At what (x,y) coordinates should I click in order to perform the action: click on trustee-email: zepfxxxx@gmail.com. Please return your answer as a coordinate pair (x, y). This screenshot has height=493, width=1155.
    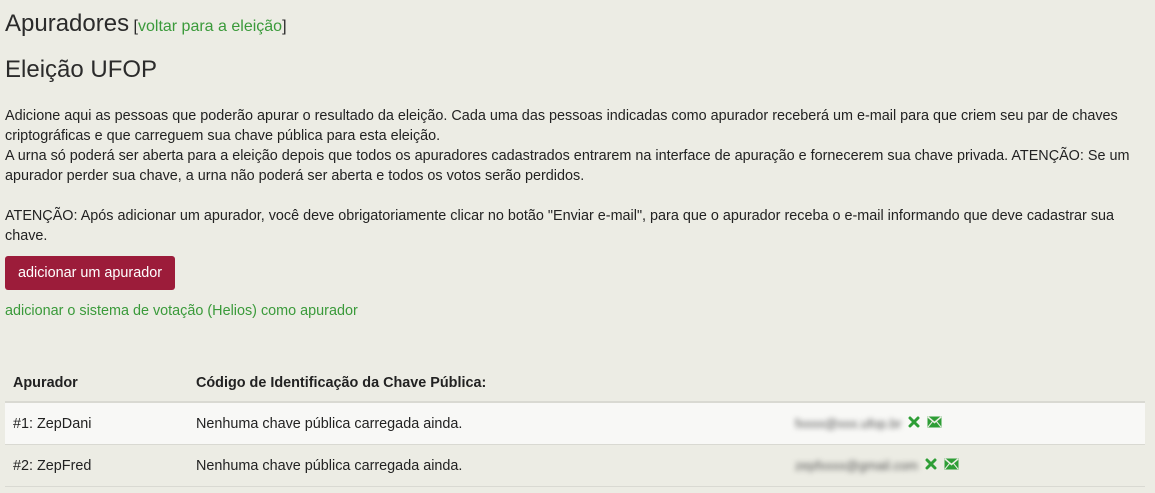
    Looking at the image, I should click on (857, 466).